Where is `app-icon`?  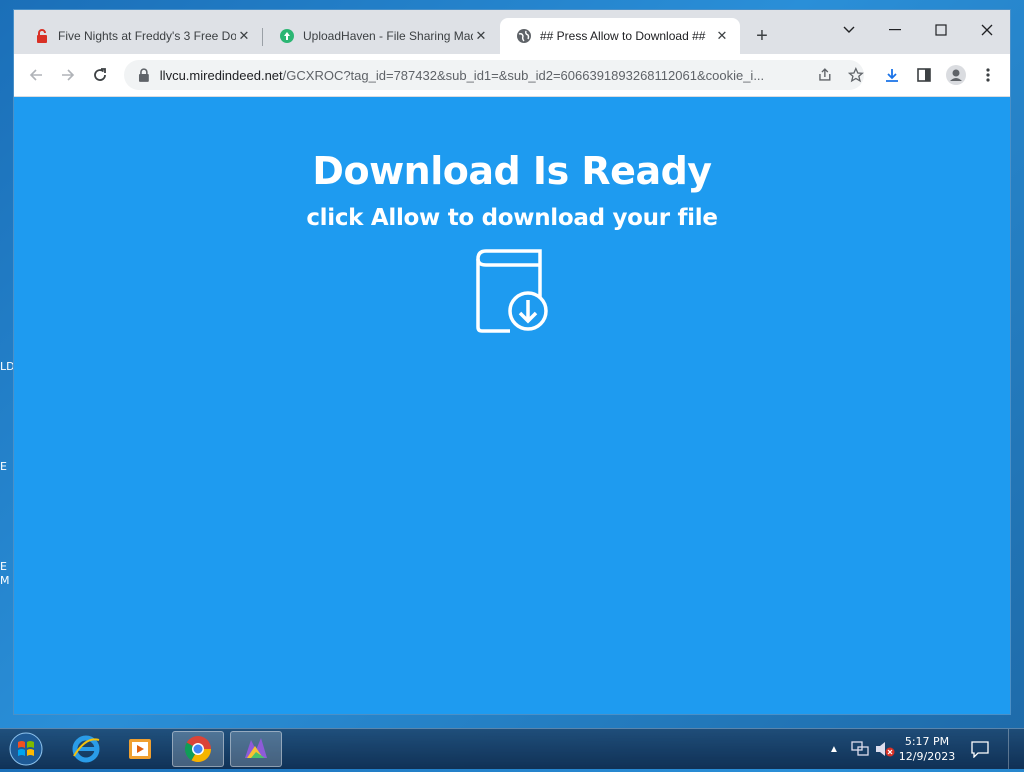
app-icon is located at coordinates (256, 749).